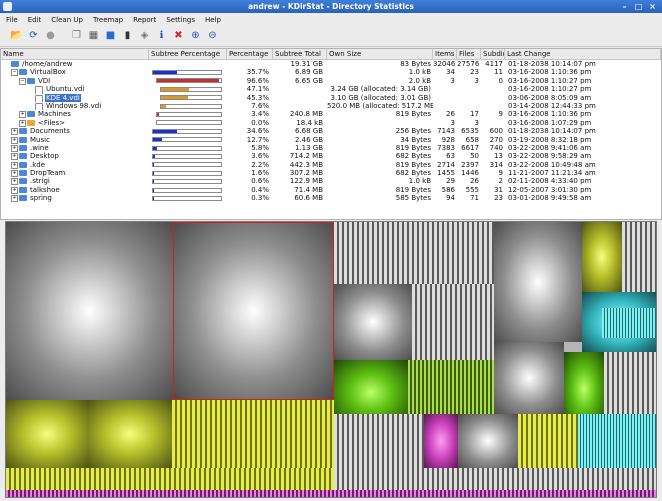  What do you see at coordinates (638, 6) in the screenshot?
I see `maximize-icon: □` at bounding box center [638, 6].